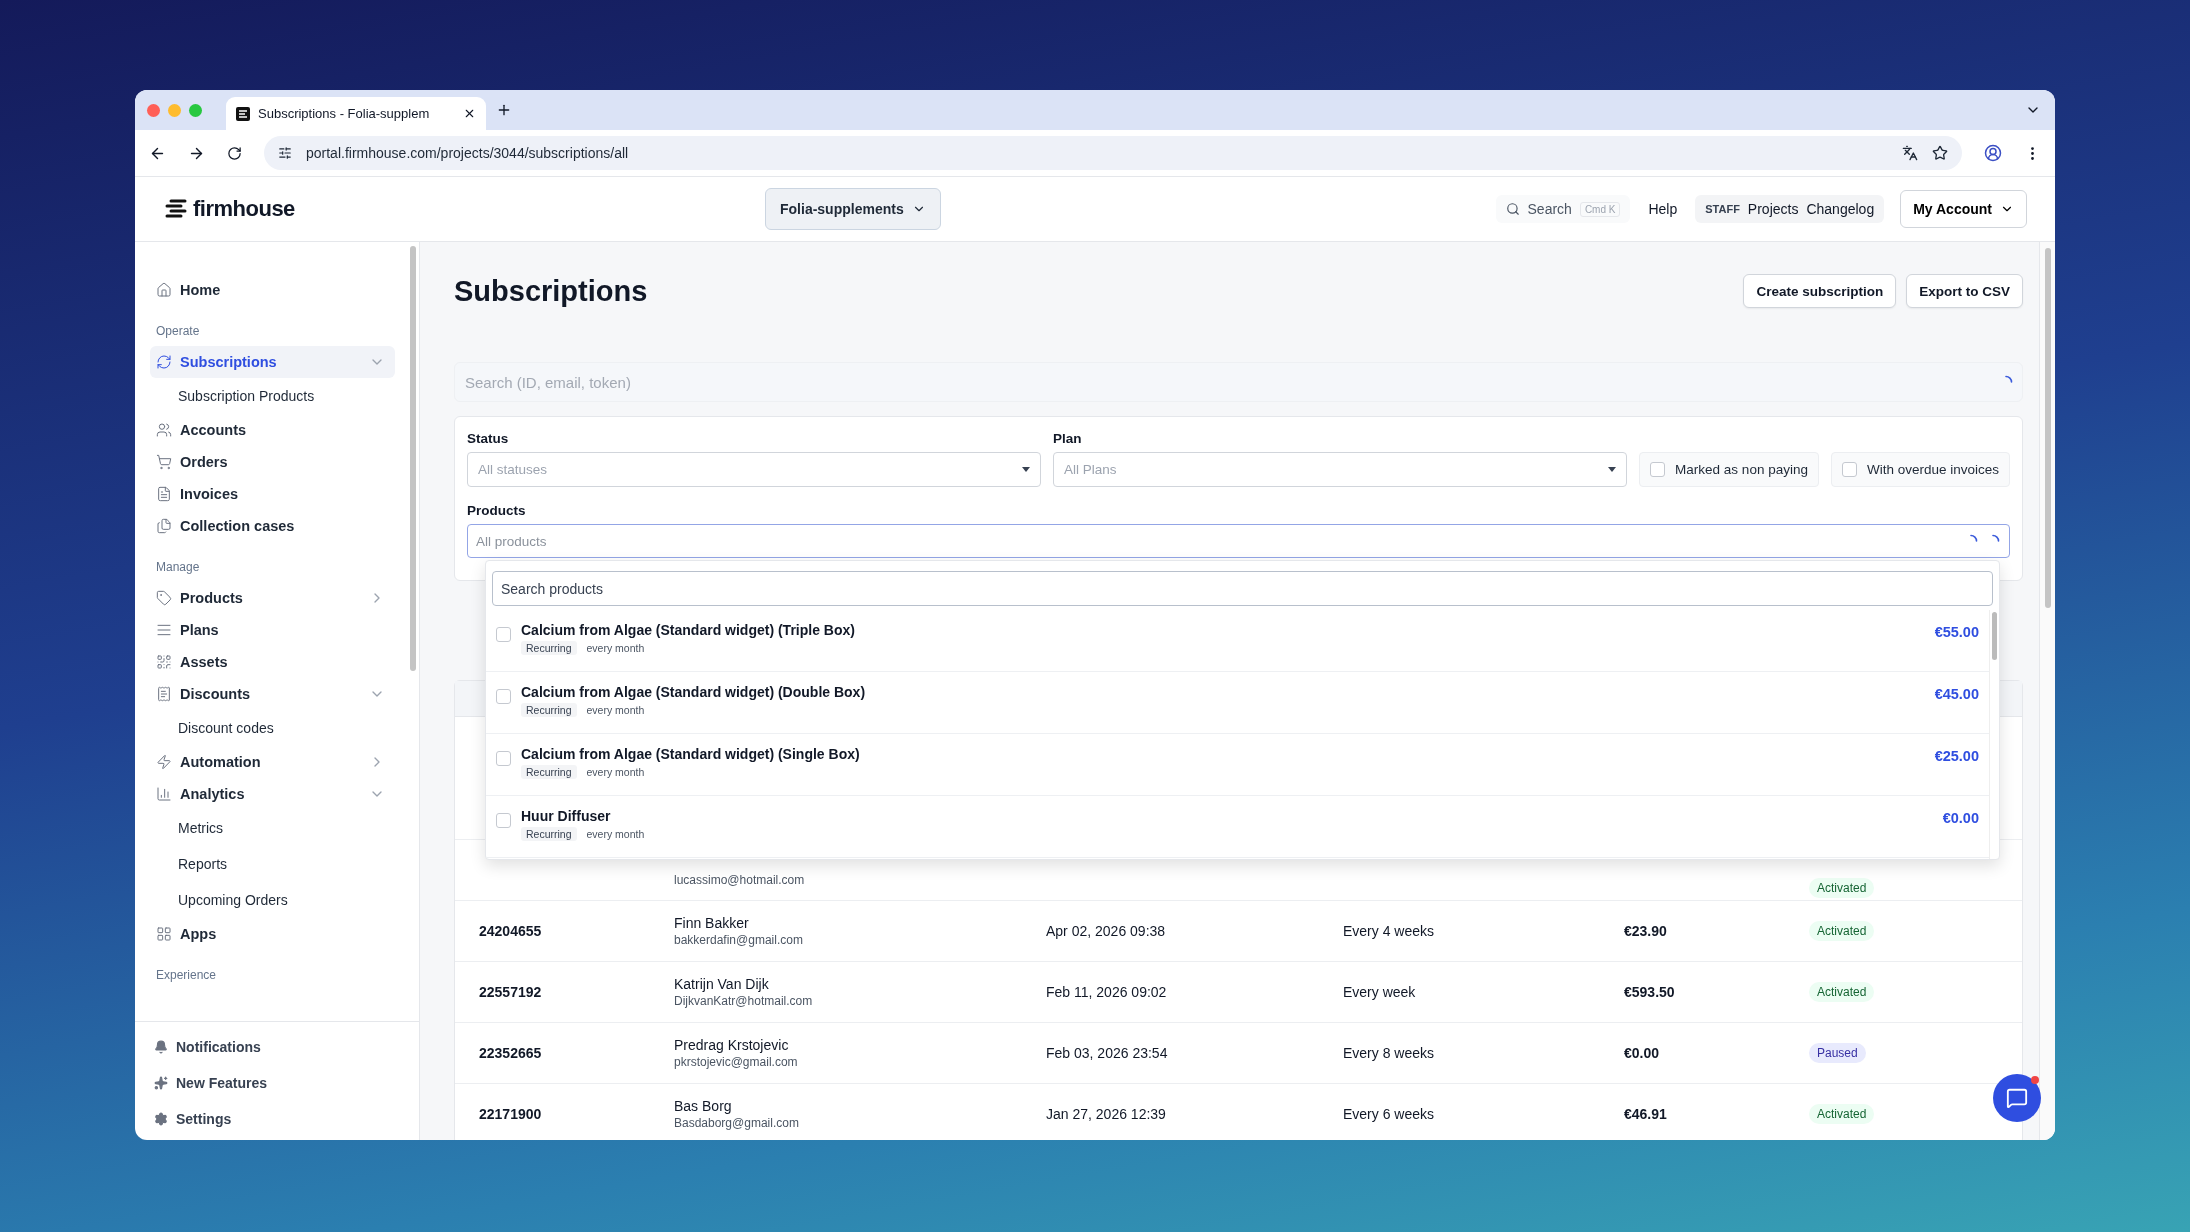 The image size is (2190, 1232). What do you see at coordinates (1106, 931) in the screenshot?
I see `table-cell-text: Apr 02, 2026 09:38` at bounding box center [1106, 931].